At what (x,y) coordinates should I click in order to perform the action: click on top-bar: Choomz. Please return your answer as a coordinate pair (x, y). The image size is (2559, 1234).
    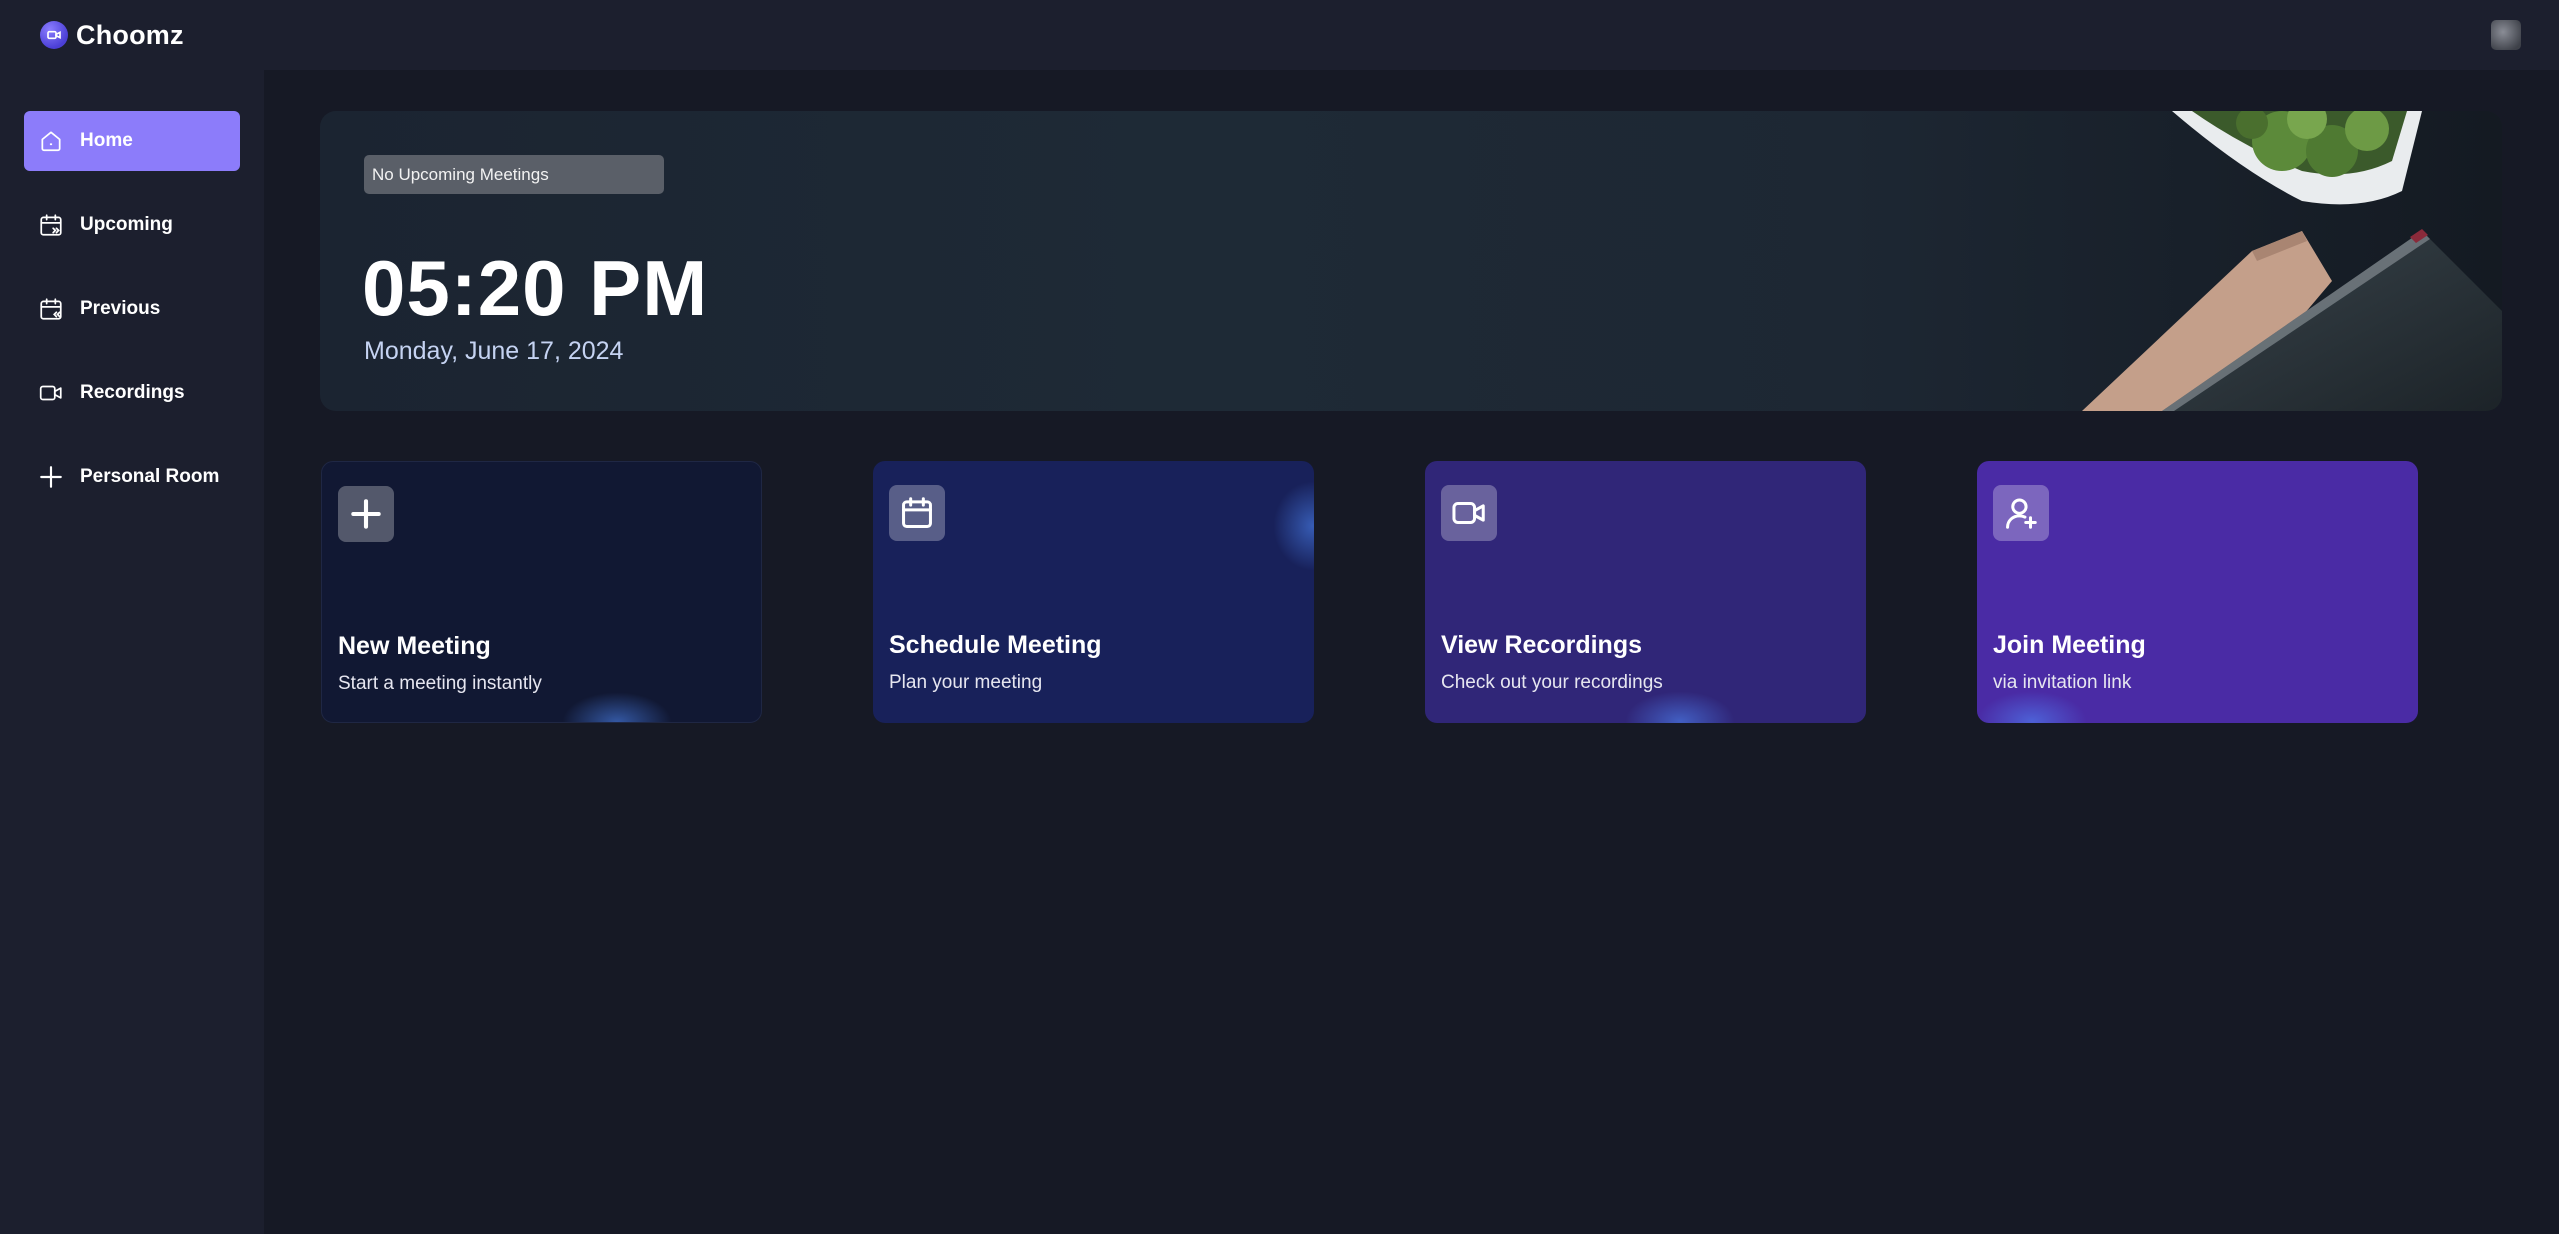
    Looking at the image, I should click on (1279, 35).